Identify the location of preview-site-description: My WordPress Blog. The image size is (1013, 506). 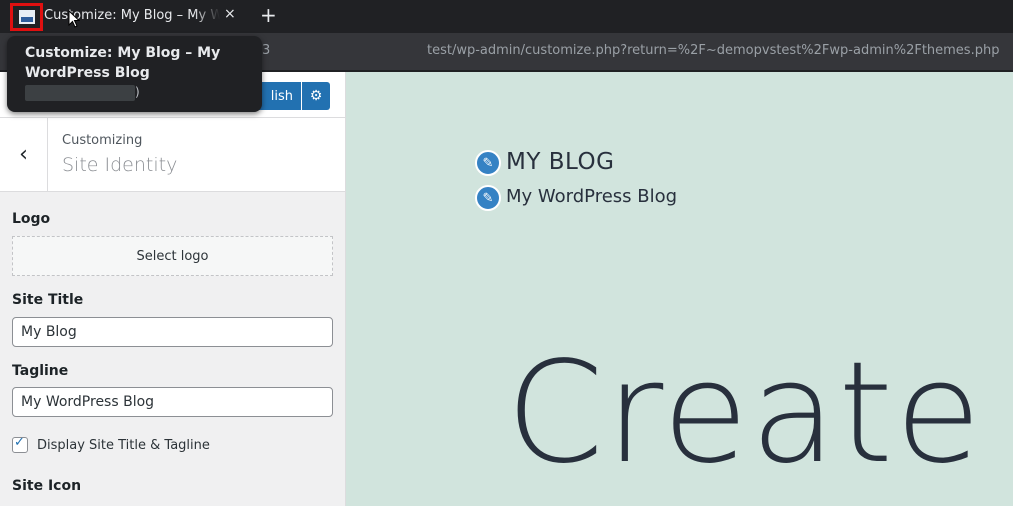
(592, 196).